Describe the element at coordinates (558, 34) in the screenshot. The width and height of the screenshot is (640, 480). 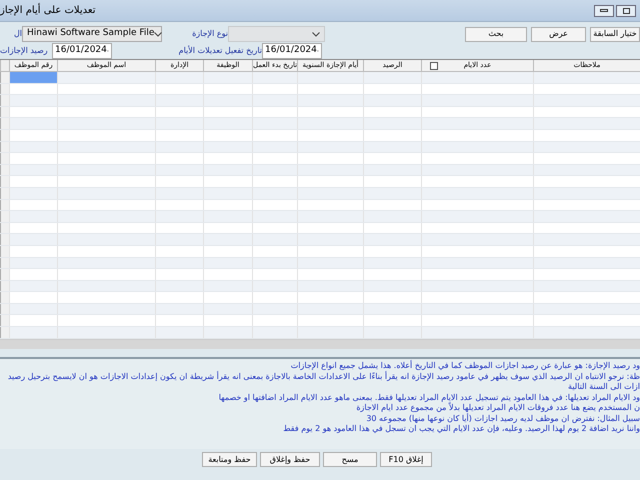
I see `button: عرض` at that location.